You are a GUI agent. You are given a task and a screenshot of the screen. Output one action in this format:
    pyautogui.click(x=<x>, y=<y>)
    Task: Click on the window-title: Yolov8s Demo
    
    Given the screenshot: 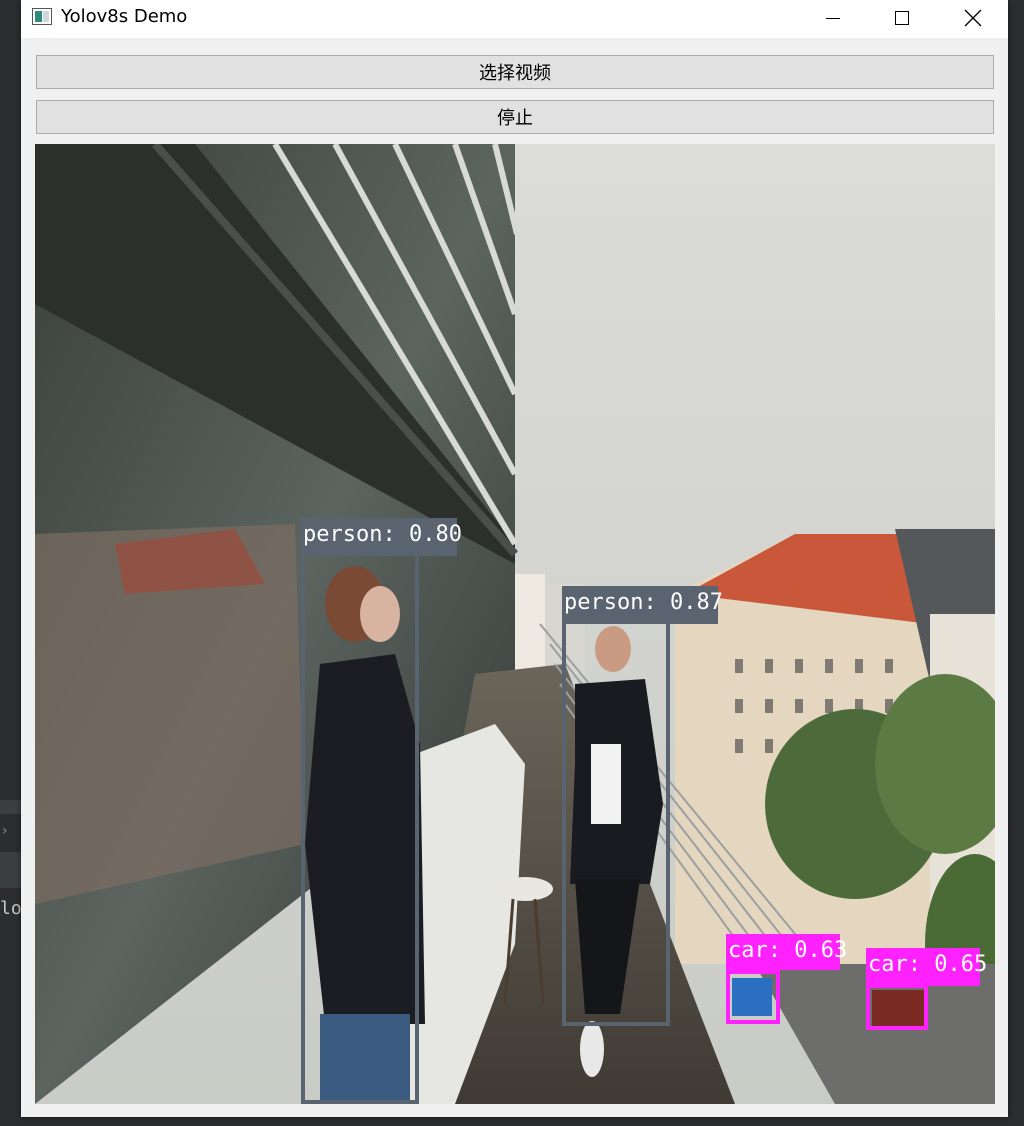 What is the action you would take?
    pyautogui.click(x=124, y=16)
    